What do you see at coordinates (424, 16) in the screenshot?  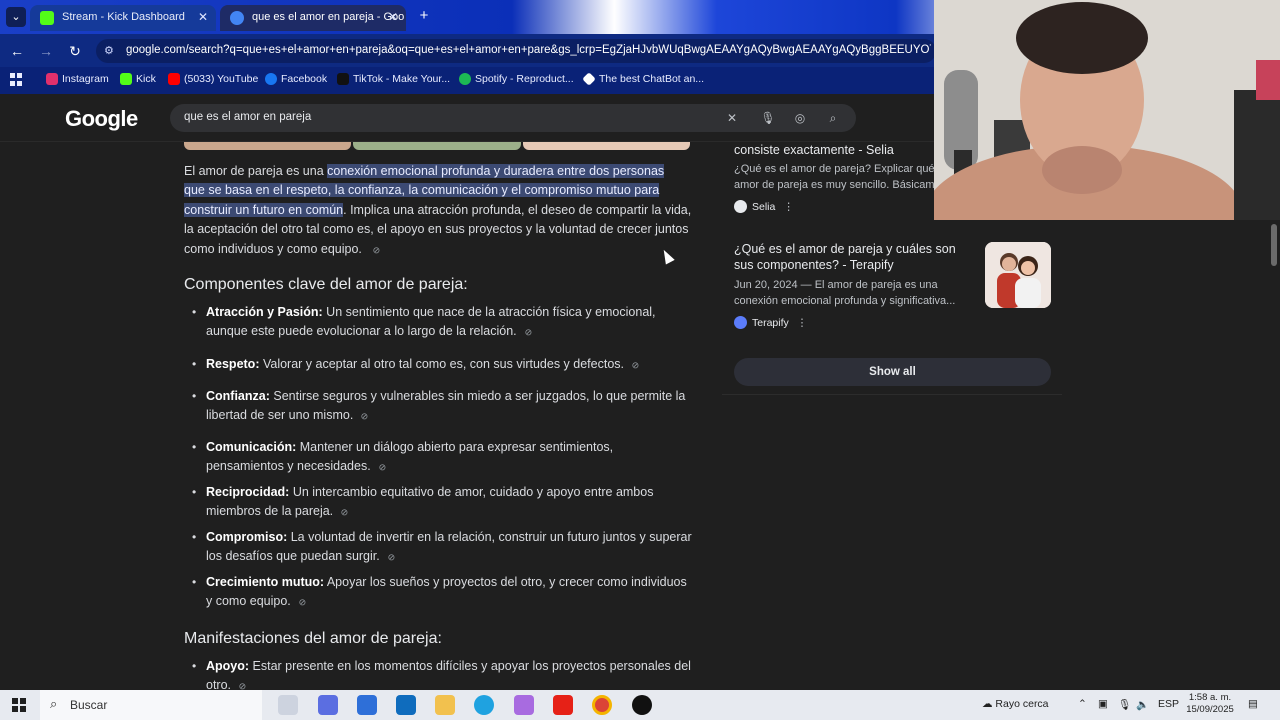 I see `new-tab-button: +` at bounding box center [424, 16].